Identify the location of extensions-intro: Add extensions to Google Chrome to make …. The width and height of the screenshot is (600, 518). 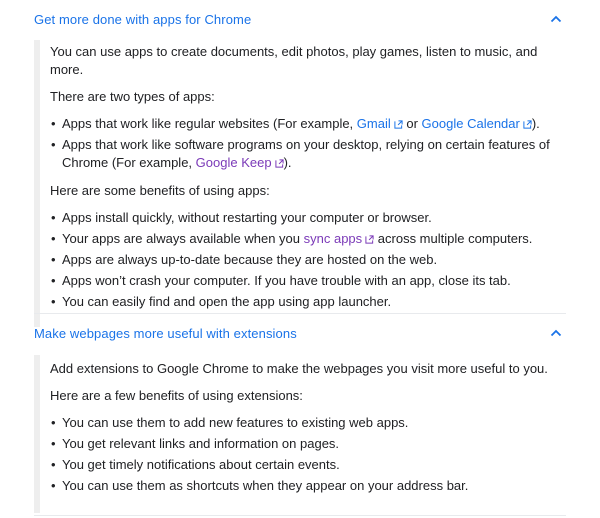
(299, 368).